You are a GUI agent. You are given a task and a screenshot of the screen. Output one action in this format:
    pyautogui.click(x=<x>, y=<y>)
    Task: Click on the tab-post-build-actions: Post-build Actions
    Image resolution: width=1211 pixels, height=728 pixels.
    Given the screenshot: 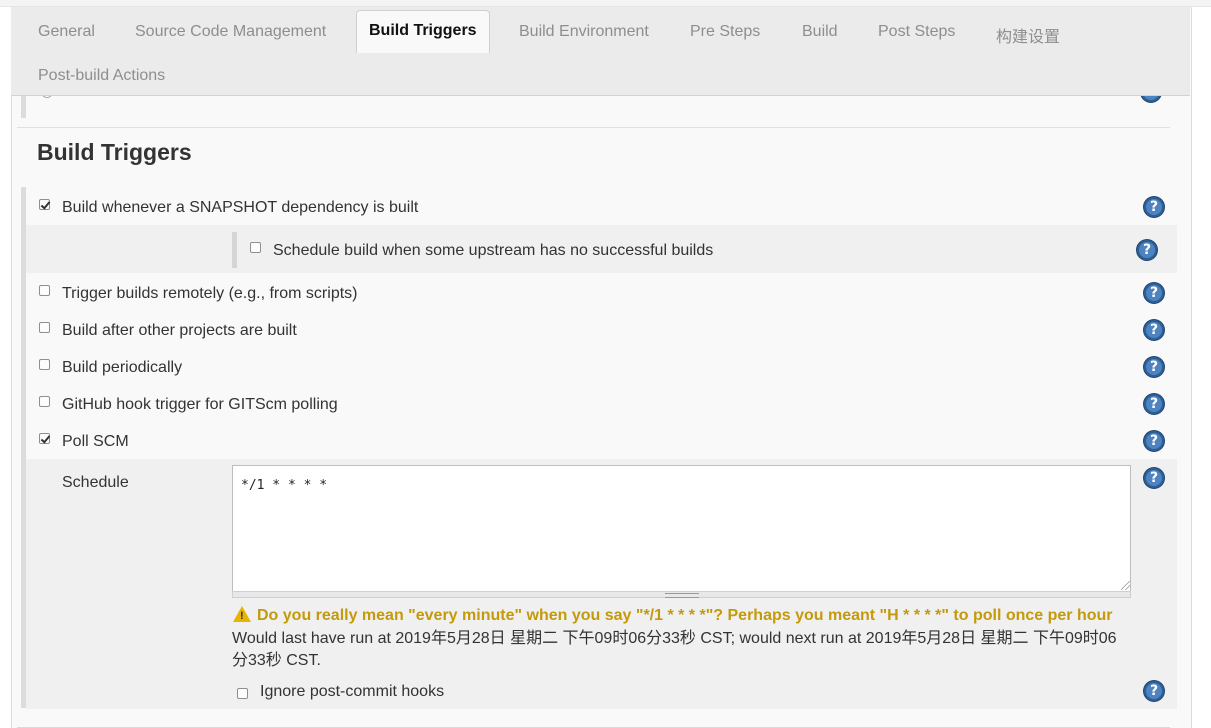 What is the action you would take?
    pyautogui.click(x=101, y=76)
    